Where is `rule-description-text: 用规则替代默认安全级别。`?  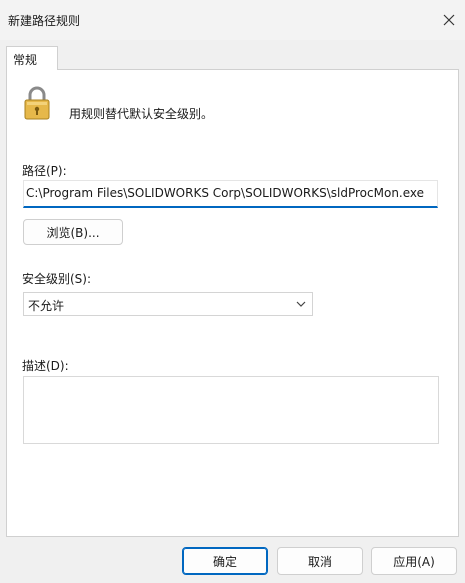
rule-description-text: 用规则替代默认安全级别。 is located at coordinates (141, 114).